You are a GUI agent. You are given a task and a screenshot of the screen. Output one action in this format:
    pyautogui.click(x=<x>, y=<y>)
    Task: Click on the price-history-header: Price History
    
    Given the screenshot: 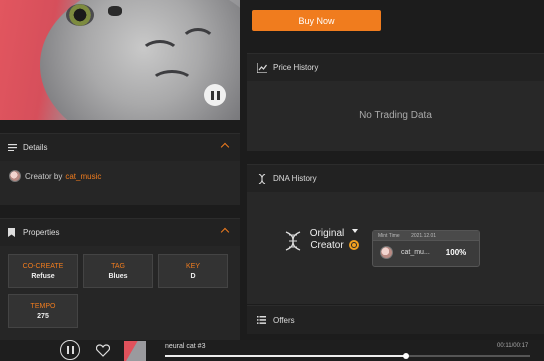 What is the action you would take?
    pyautogui.click(x=395, y=67)
    